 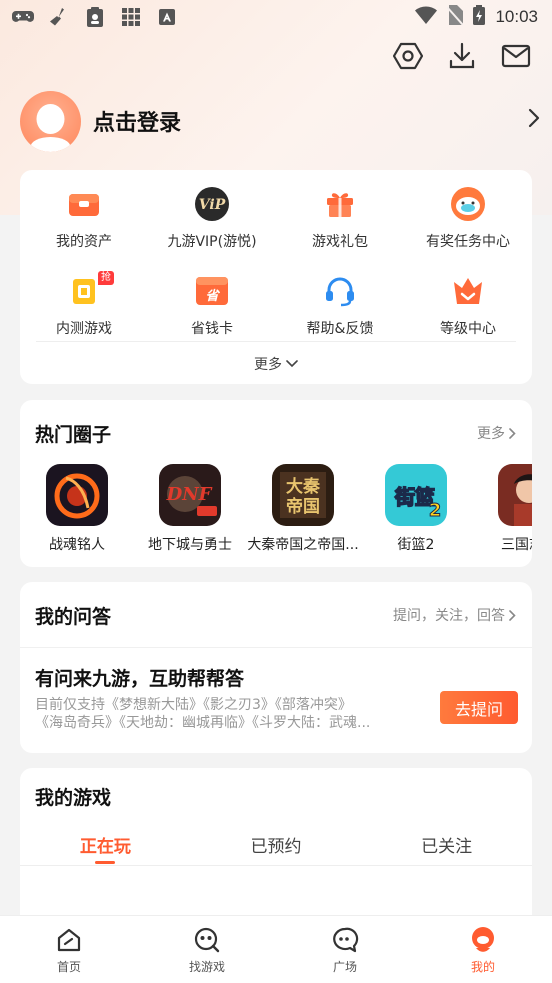 What do you see at coordinates (193, 705) in the screenshot?
I see `qa-desc-line: 目前仅支持《梦想新大陆》《影之刃3》《部落冲突》` at bounding box center [193, 705].